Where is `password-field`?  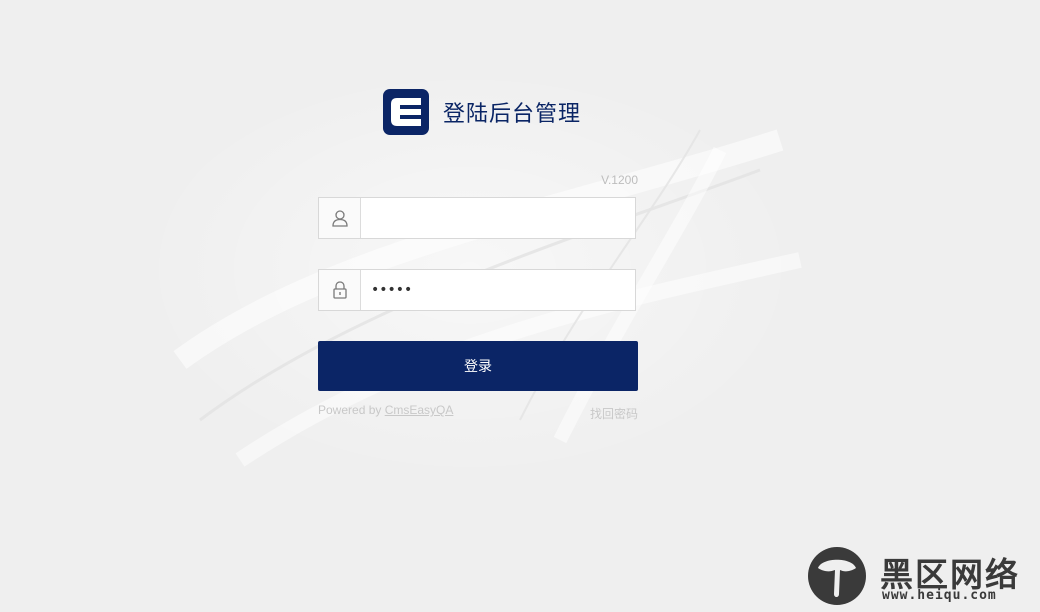 password-field is located at coordinates (477, 290).